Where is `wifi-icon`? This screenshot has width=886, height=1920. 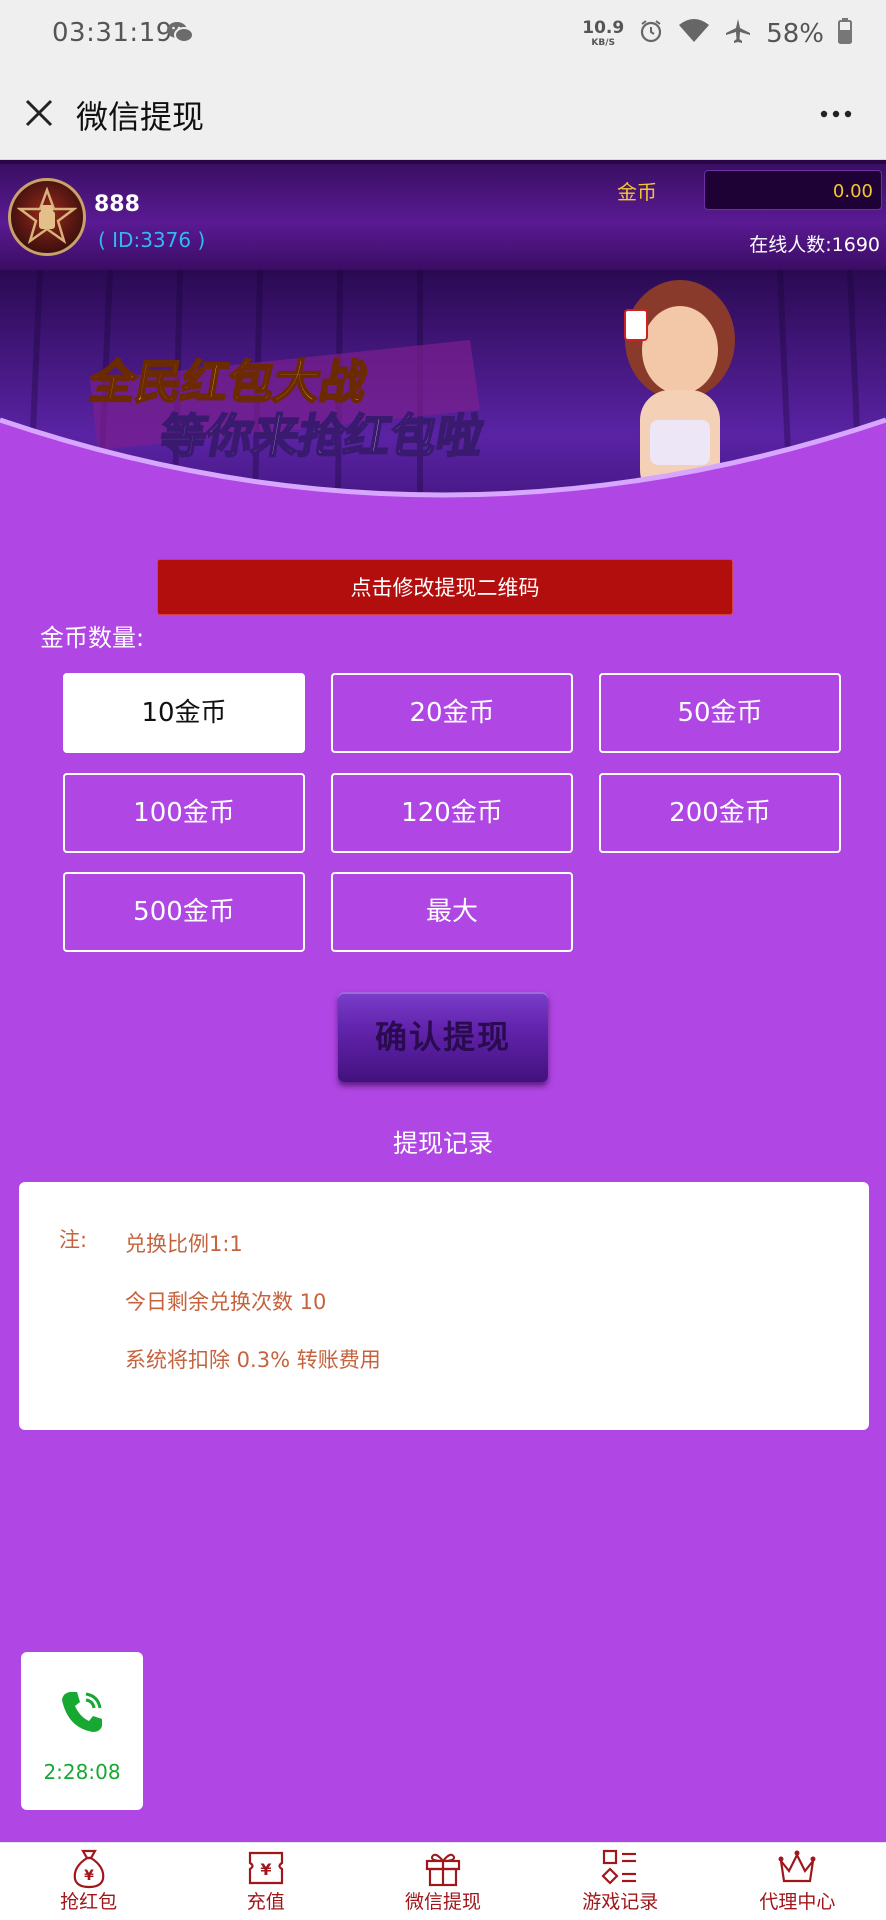 wifi-icon is located at coordinates (694, 34).